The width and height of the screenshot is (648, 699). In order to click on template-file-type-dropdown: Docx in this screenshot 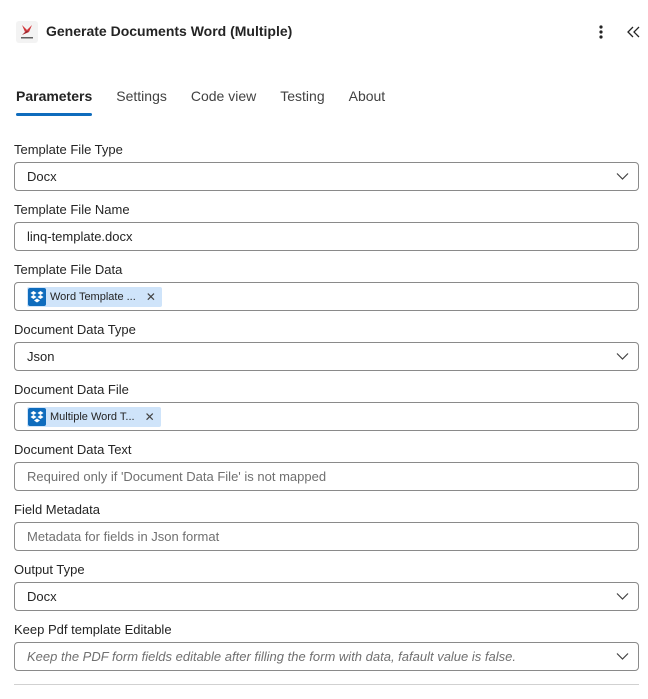, I will do `click(326, 176)`.